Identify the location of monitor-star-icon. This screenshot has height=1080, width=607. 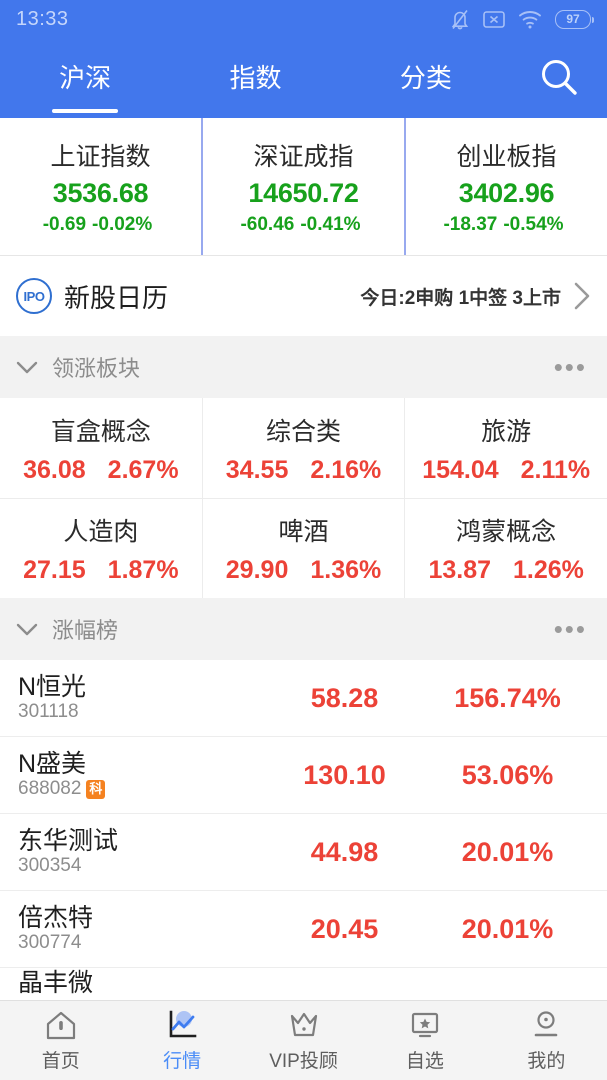
(425, 1025).